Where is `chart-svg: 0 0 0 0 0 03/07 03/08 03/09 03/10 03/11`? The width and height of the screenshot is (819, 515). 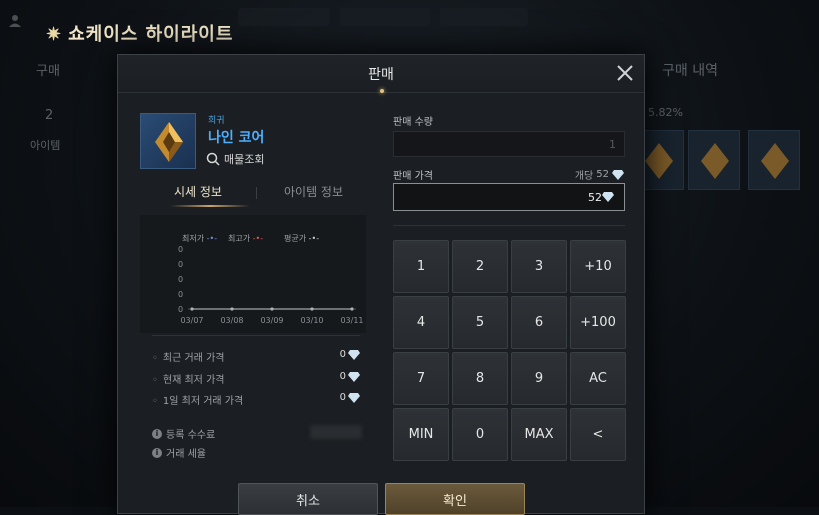 chart-svg: 0 0 0 0 0 03/07 03/08 03/09 03/10 03/11 is located at coordinates (253, 274).